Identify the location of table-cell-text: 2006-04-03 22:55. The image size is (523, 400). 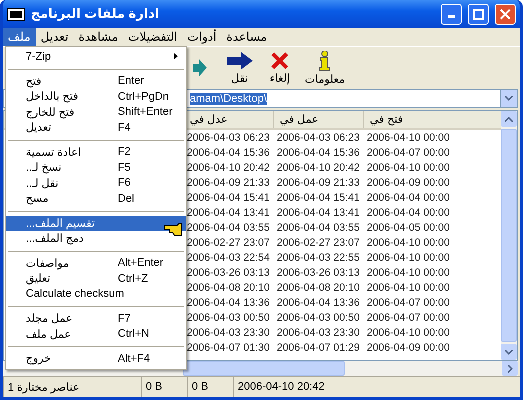
(319, 258).